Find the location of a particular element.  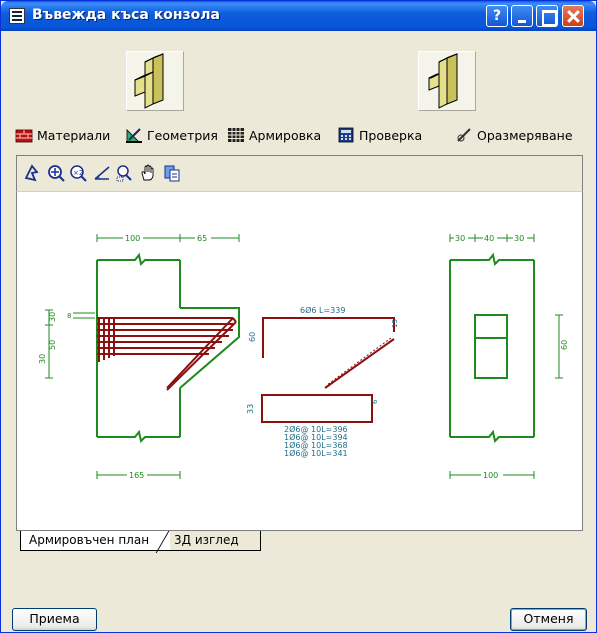

menu-reinforcement: Армировка is located at coordinates (274, 135).